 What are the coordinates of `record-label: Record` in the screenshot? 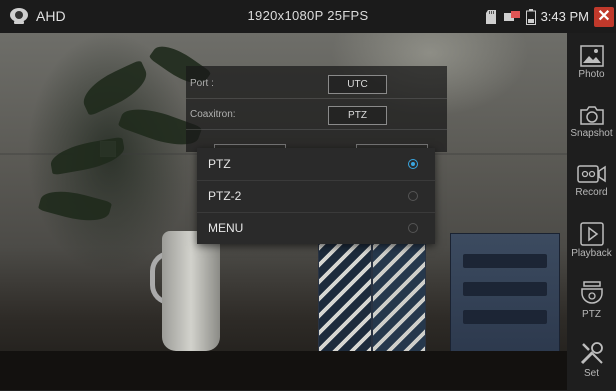 It's located at (591, 192).